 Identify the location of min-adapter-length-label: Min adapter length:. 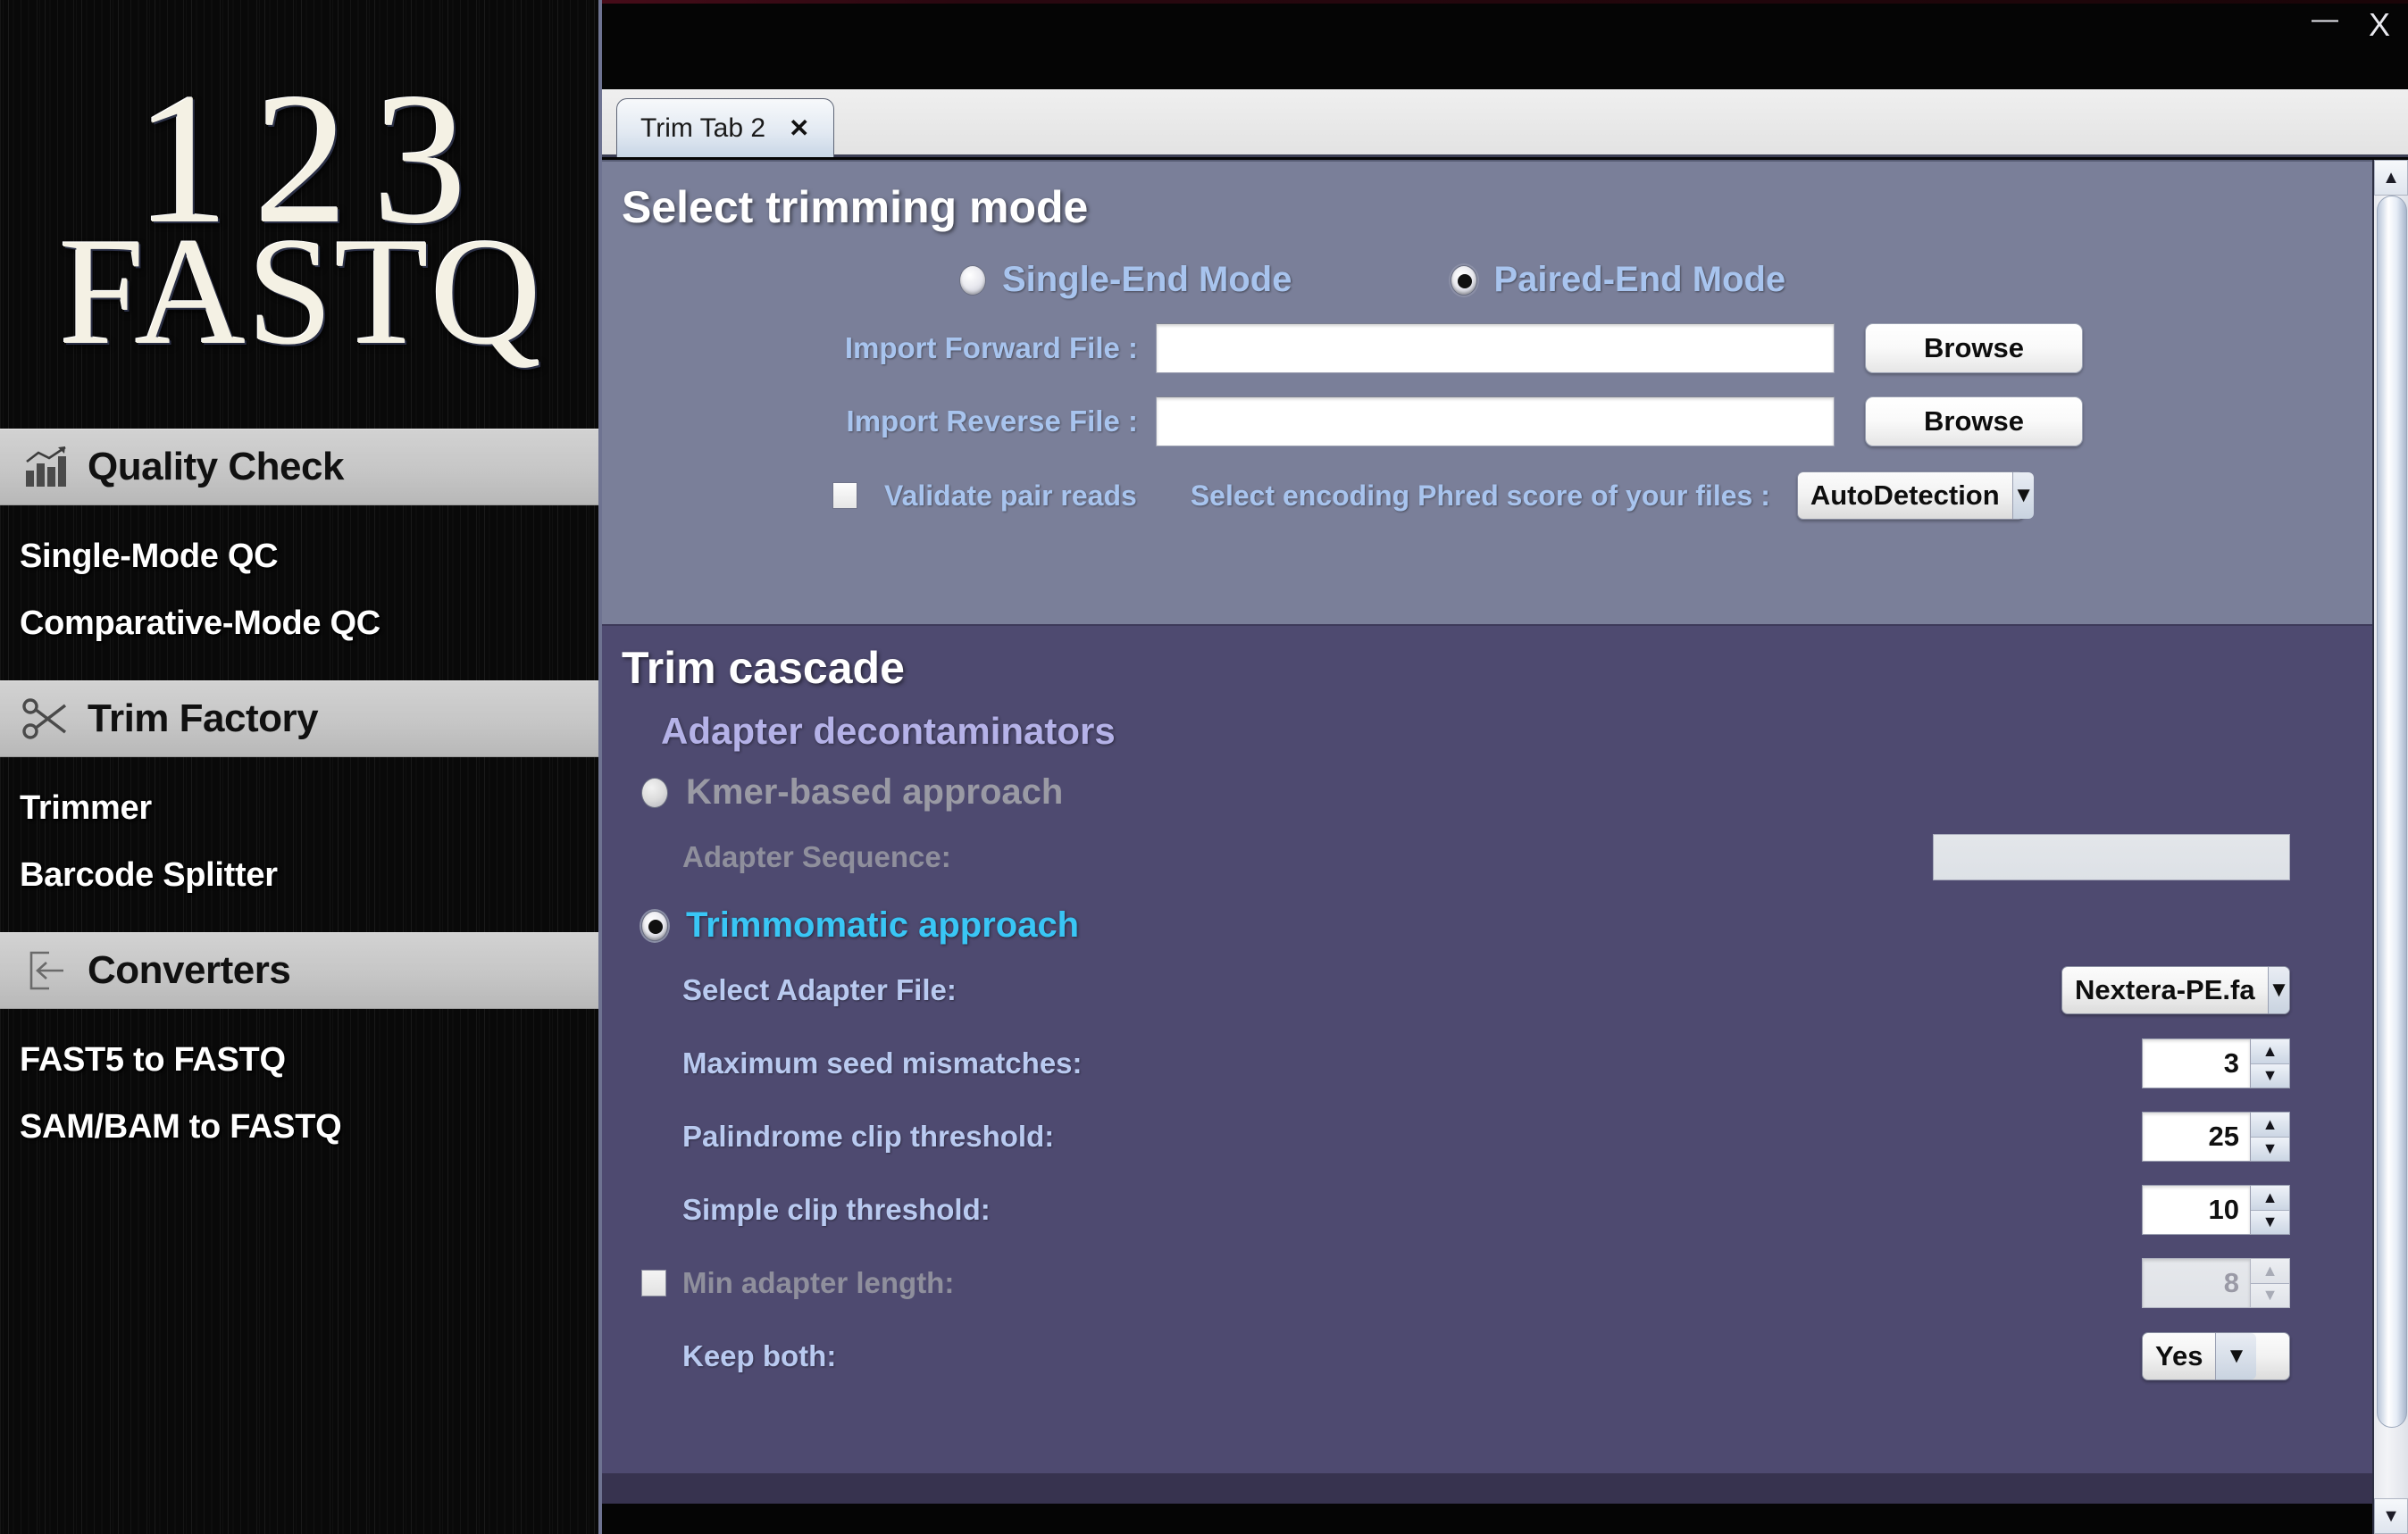
(818, 1282).